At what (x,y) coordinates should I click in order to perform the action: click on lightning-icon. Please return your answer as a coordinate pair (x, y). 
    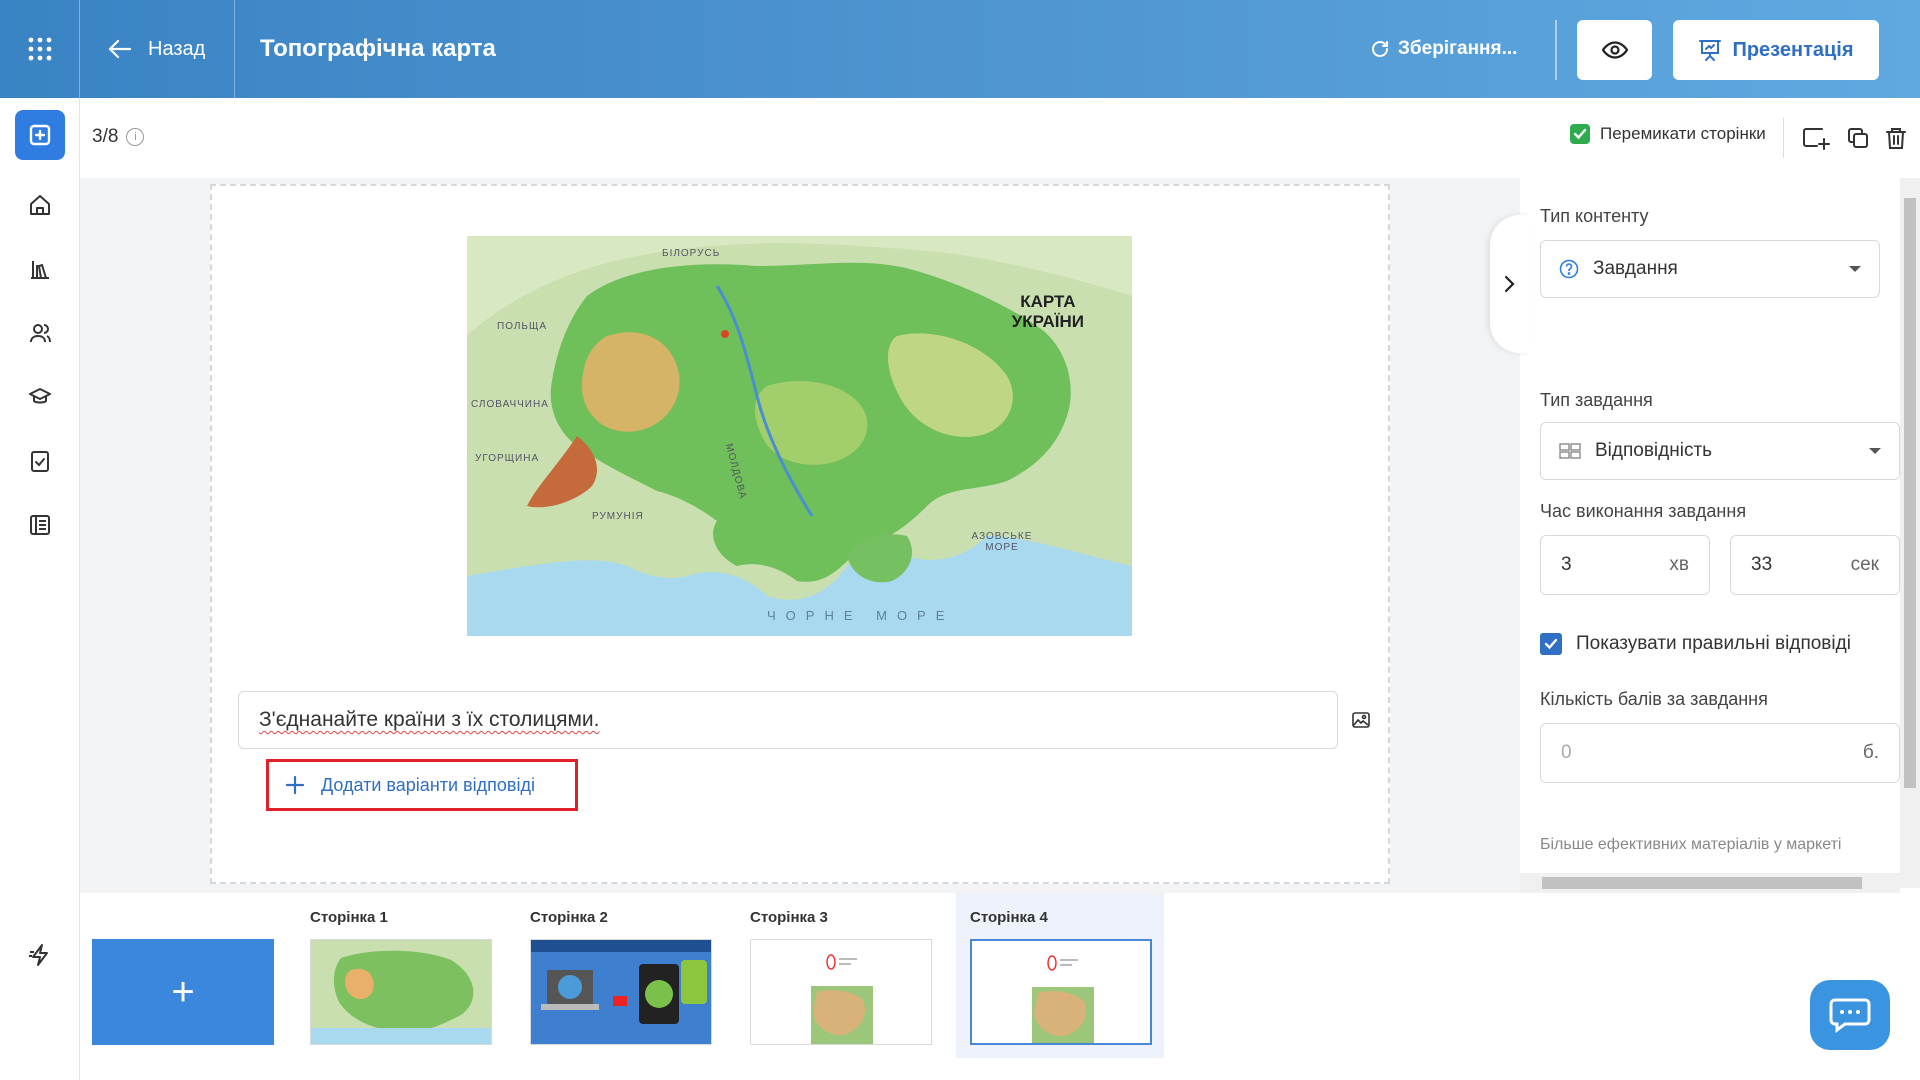
    Looking at the image, I should click on (38, 955).